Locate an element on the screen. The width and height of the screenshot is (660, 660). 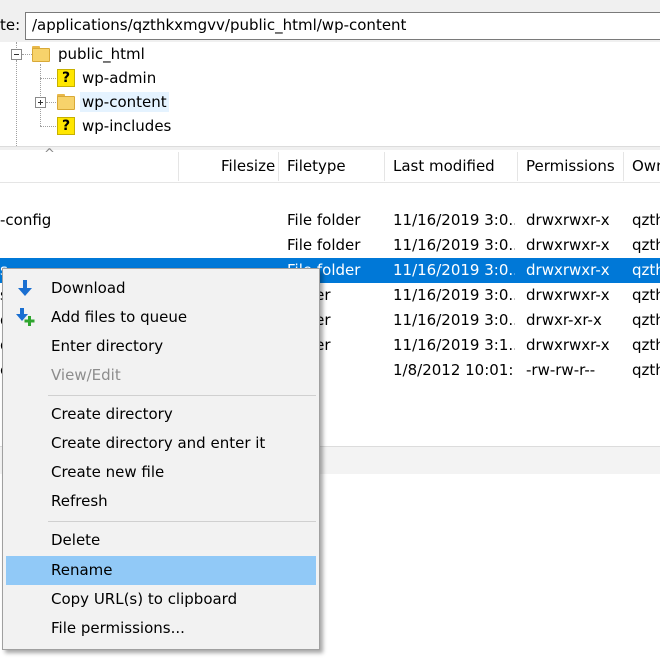
menu-item-add-to-queue: Add files to queue is located at coordinates (161, 317).